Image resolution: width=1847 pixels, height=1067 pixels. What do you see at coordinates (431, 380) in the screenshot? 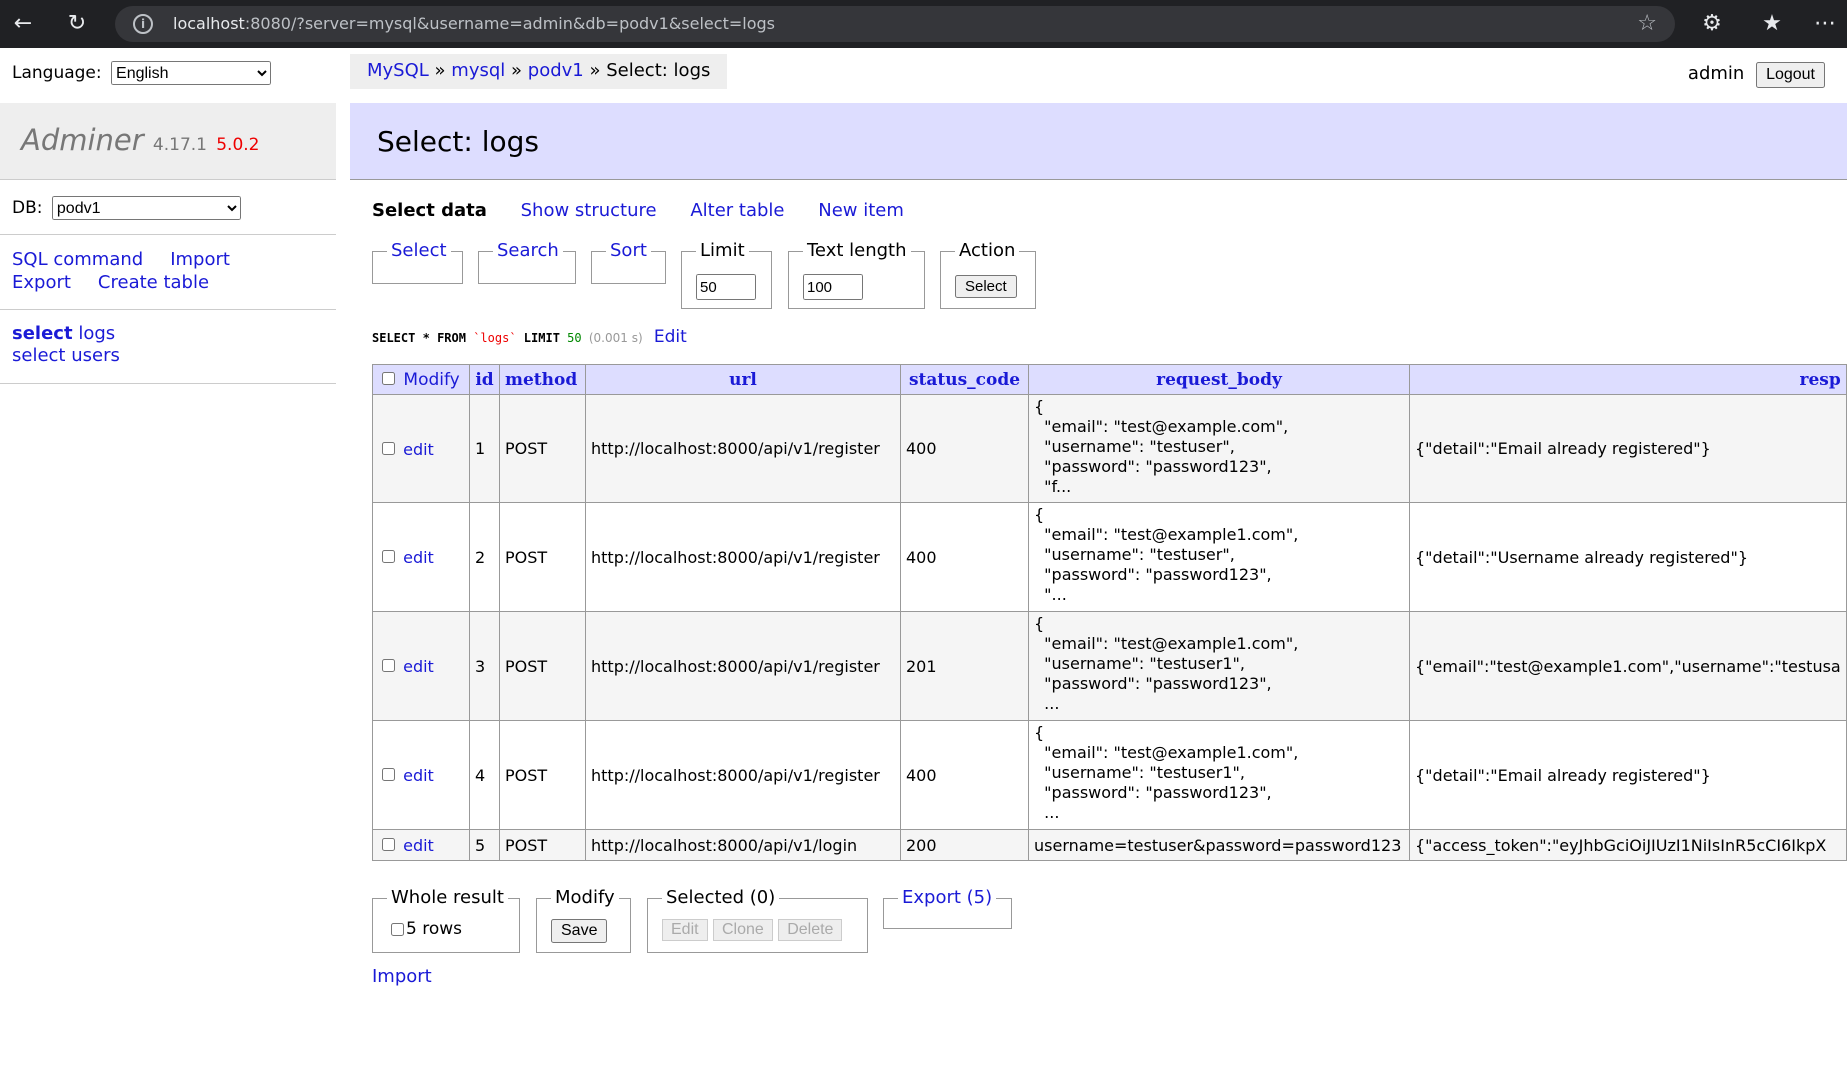
I see `modify-link: Modify` at bounding box center [431, 380].